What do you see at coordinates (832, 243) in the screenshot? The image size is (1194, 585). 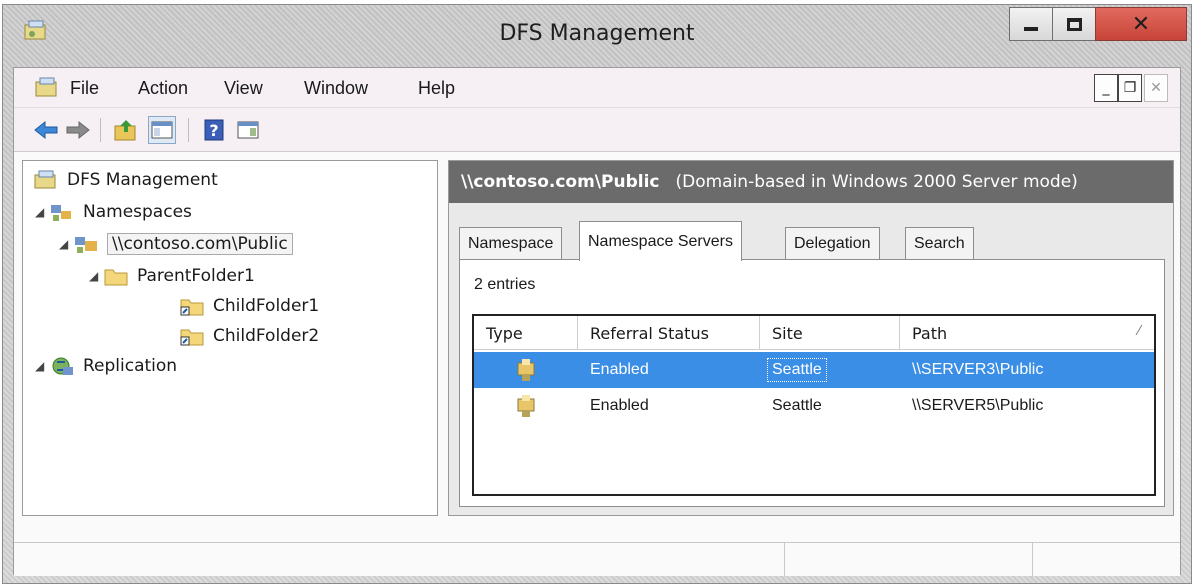 I see `tab-delegation: Delegation` at bounding box center [832, 243].